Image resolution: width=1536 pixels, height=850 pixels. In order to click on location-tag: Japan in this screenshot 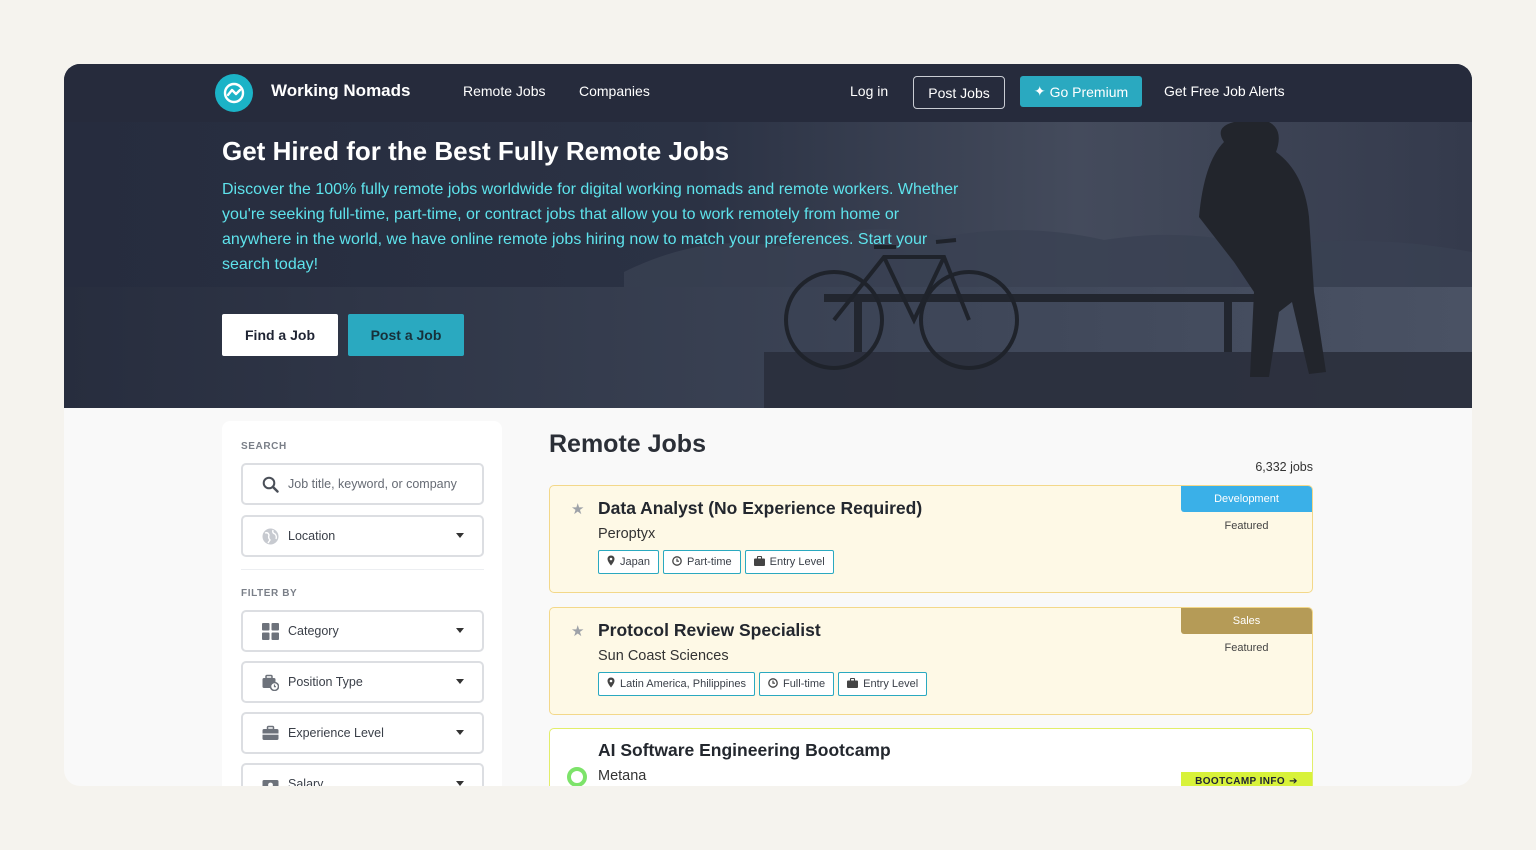, I will do `click(628, 562)`.